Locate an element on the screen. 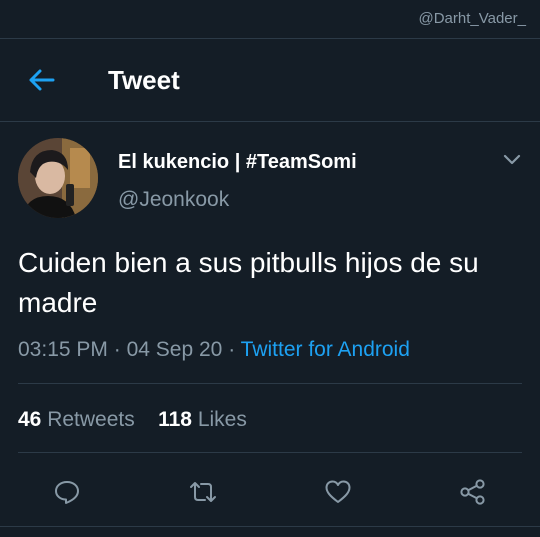  likes-stat: 118 Likes is located at coordinates (202, 419).